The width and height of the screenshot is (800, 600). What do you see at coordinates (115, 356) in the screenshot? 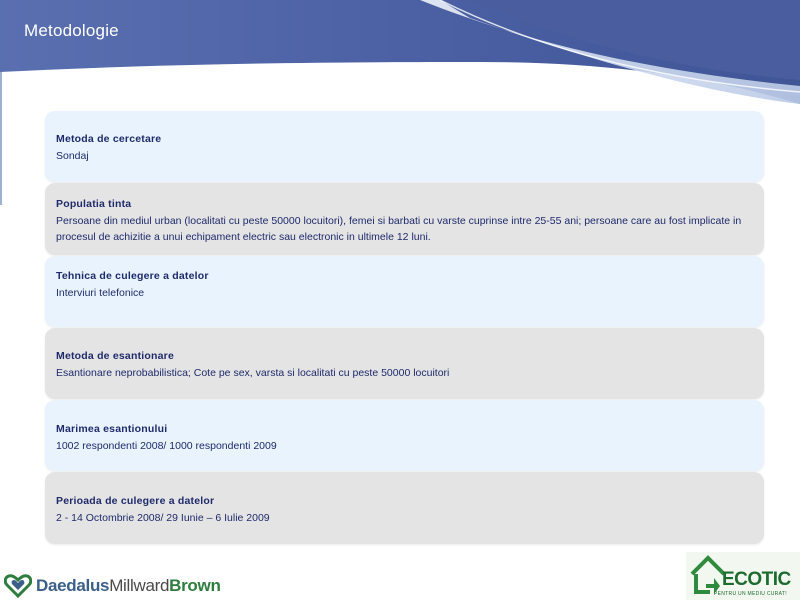
I see `row-title: Metoda de esantionare` at bounding box center [115, 356].